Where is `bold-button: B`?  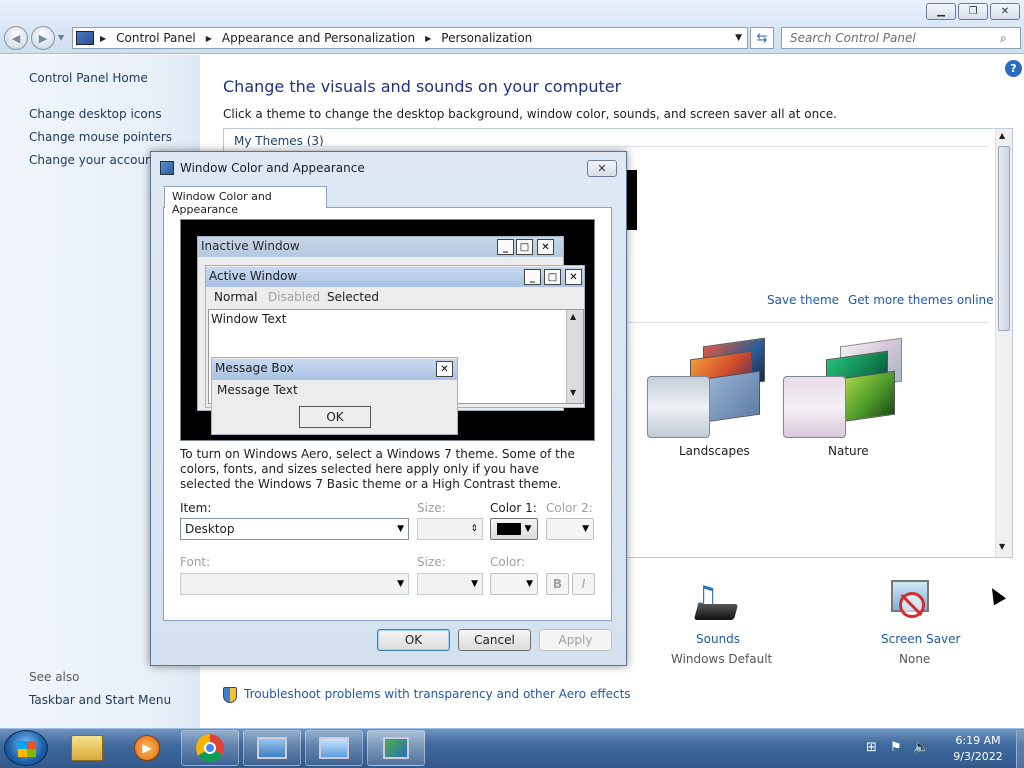 bold-button: B is located at coordinates (557, 584).